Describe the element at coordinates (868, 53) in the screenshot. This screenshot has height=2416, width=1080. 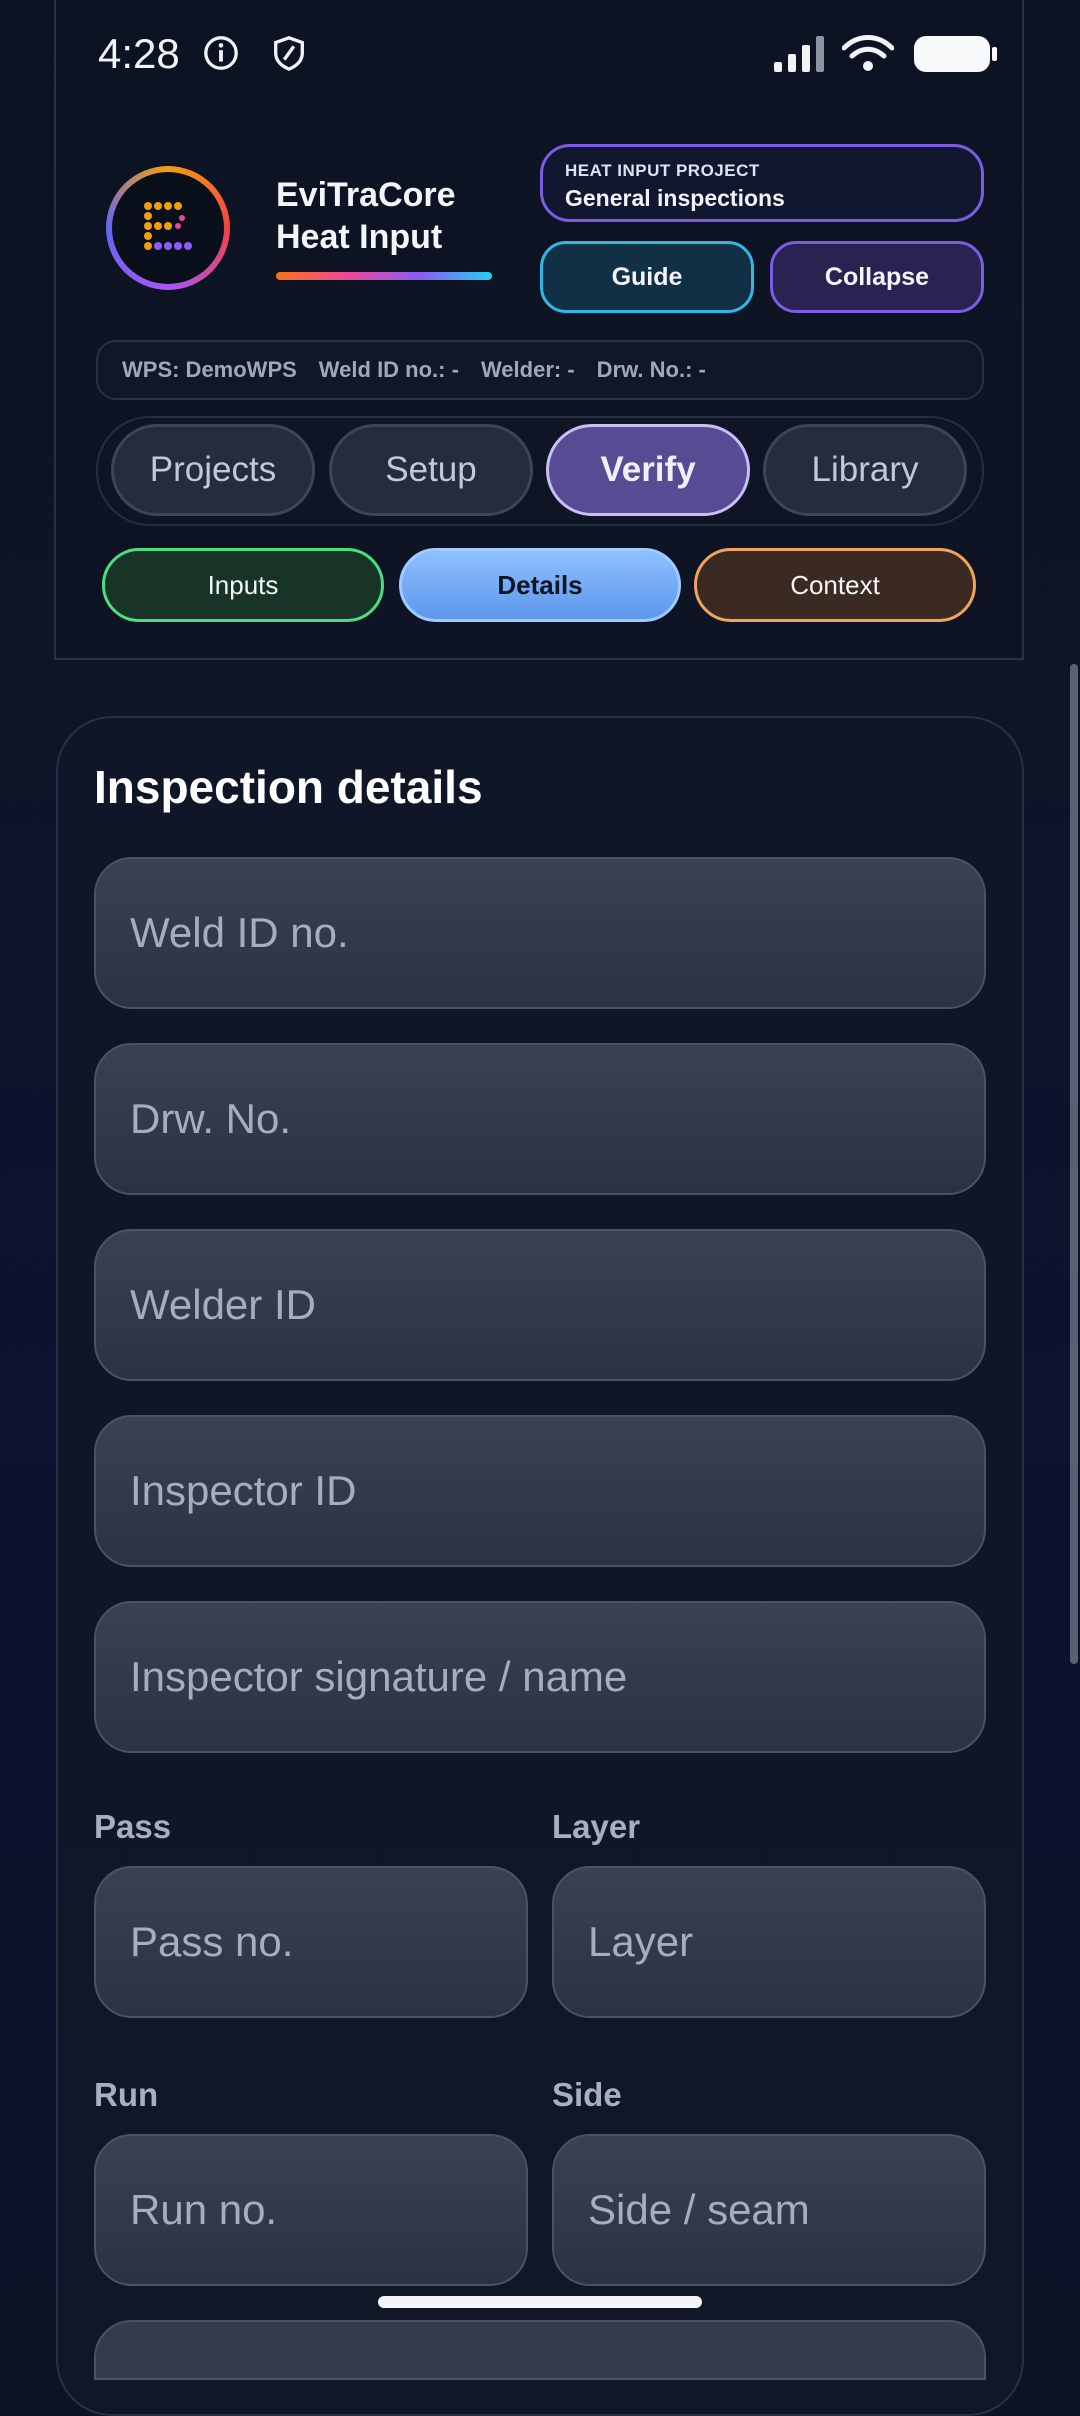
I see `wifi-icon` at that location.